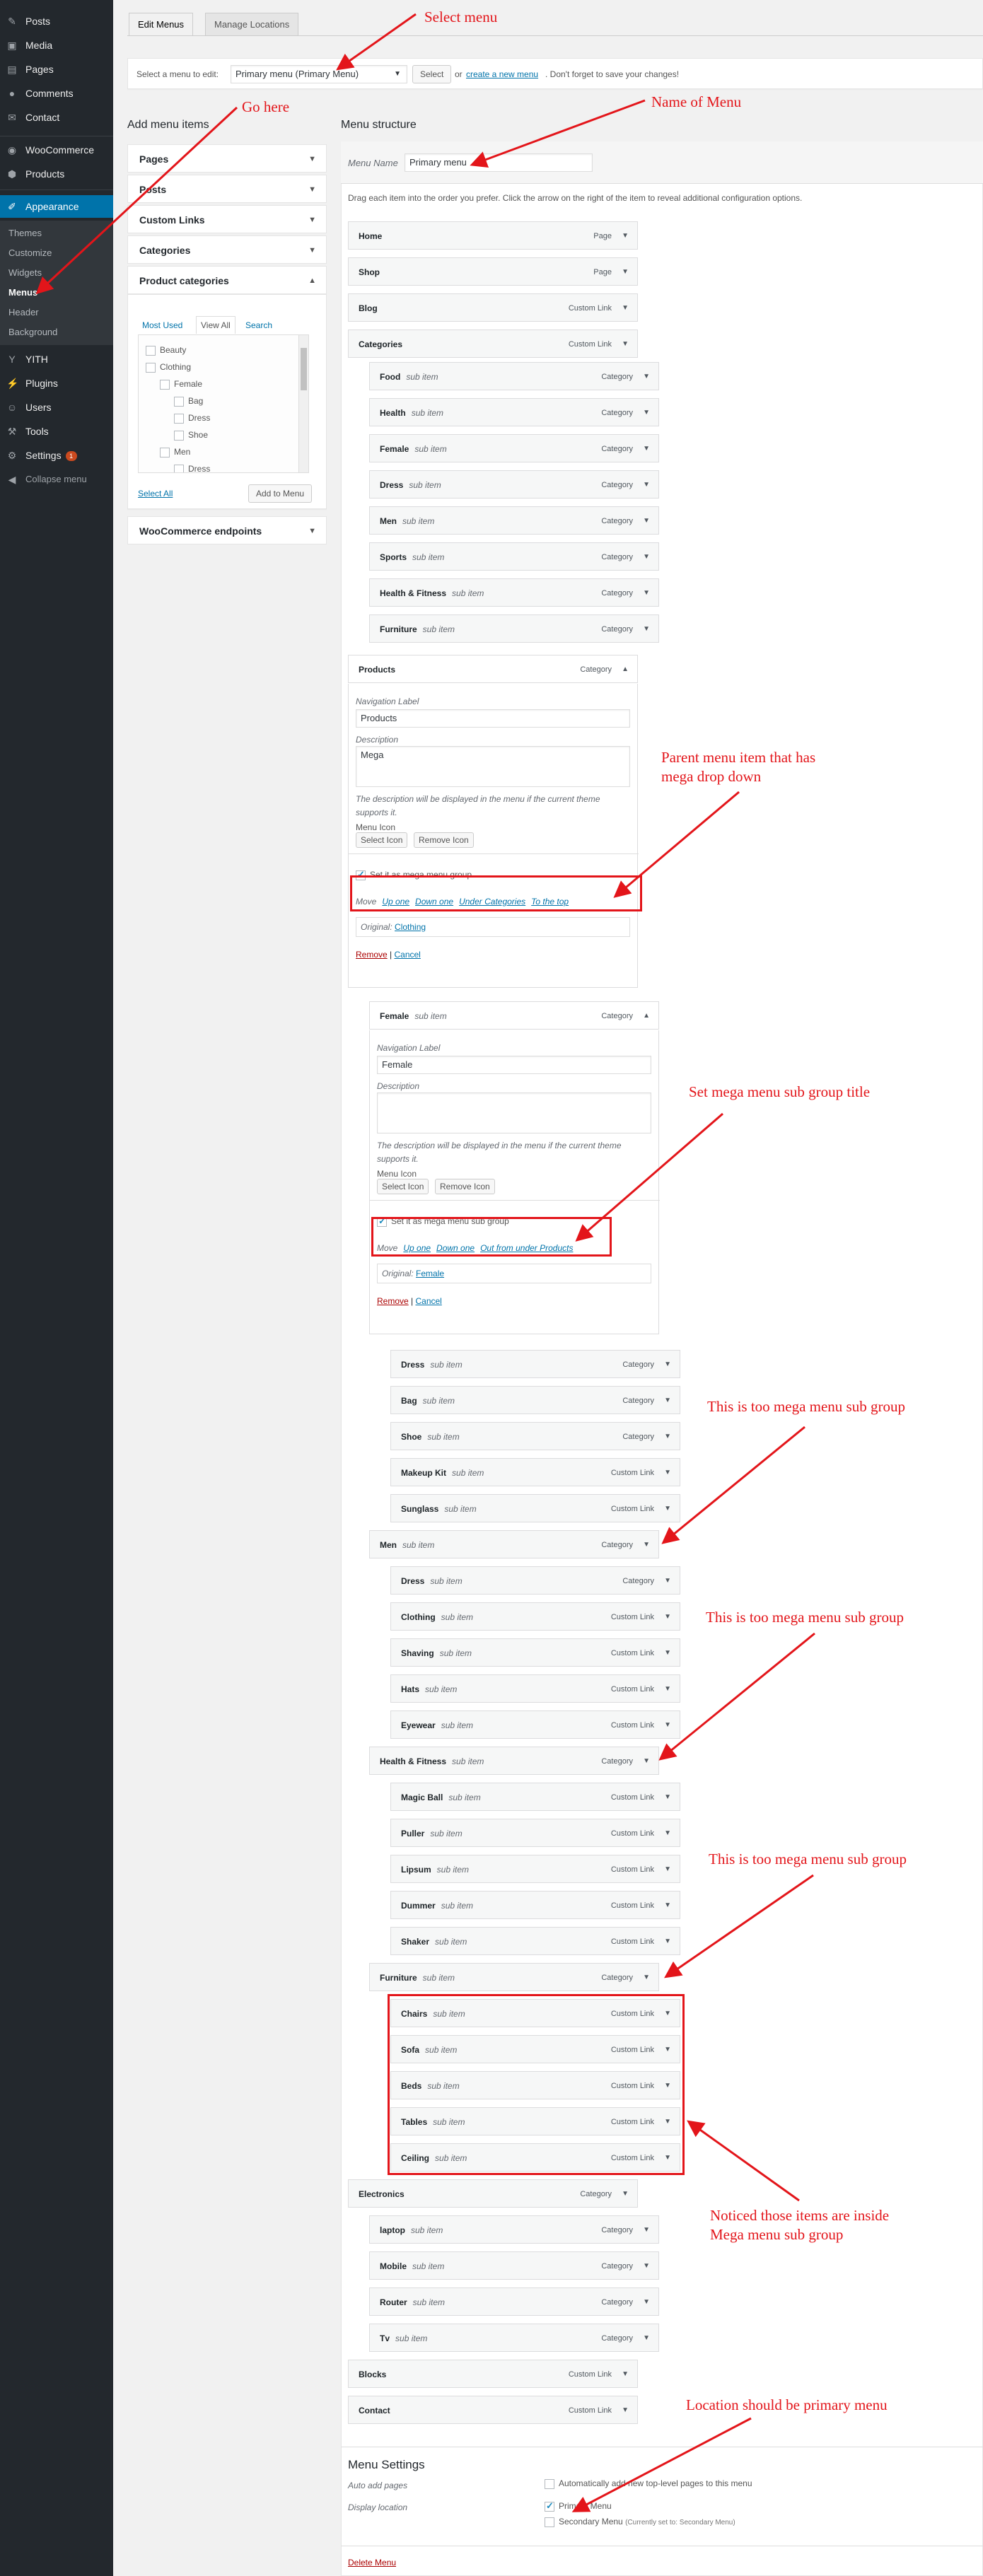 The image size is (983, 2576). I want to click on arrow-set-sub-title, so click(649, 1177).